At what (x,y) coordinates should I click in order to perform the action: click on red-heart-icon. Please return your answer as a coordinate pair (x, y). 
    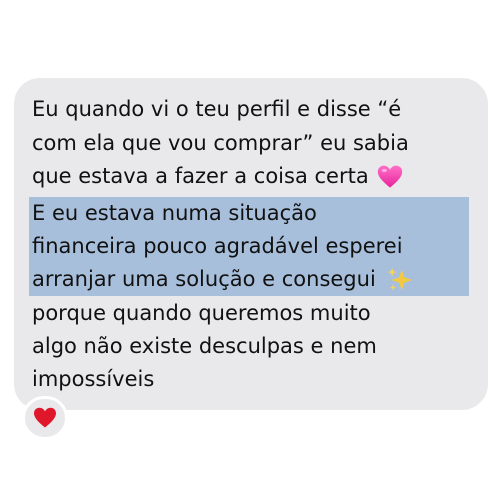
    Looking at the image, I should click on (45, 417).